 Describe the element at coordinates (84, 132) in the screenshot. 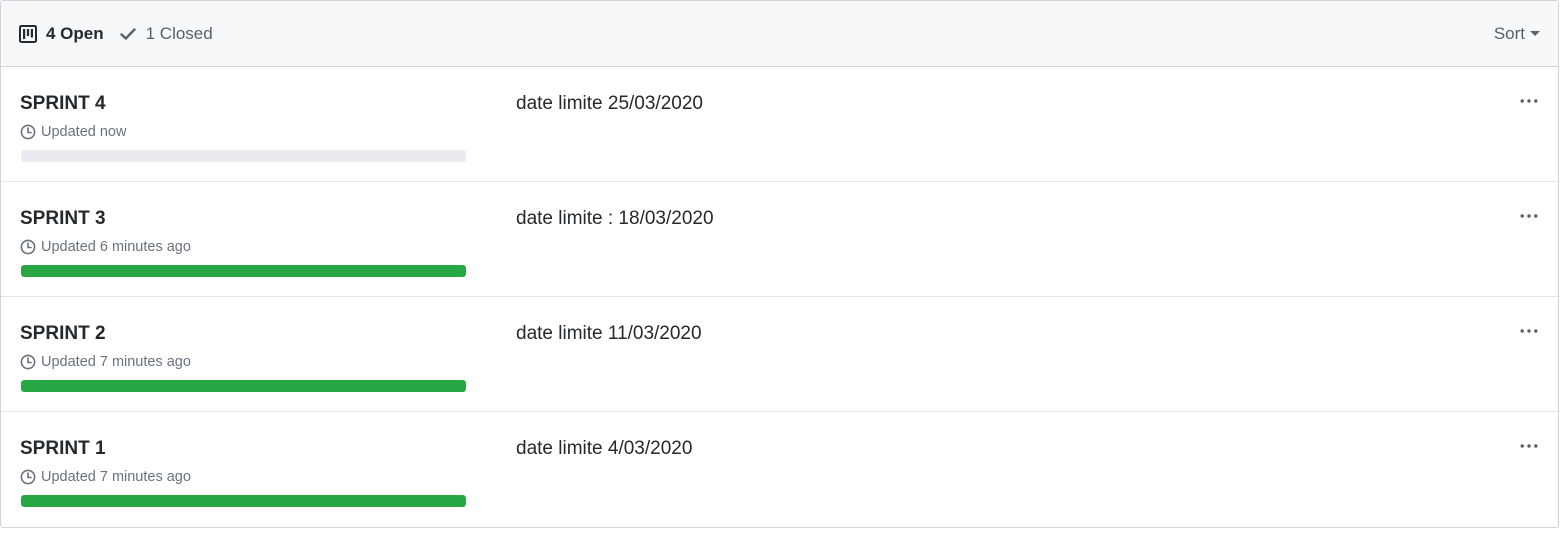

I see `updated-label: Updated now` at that location.